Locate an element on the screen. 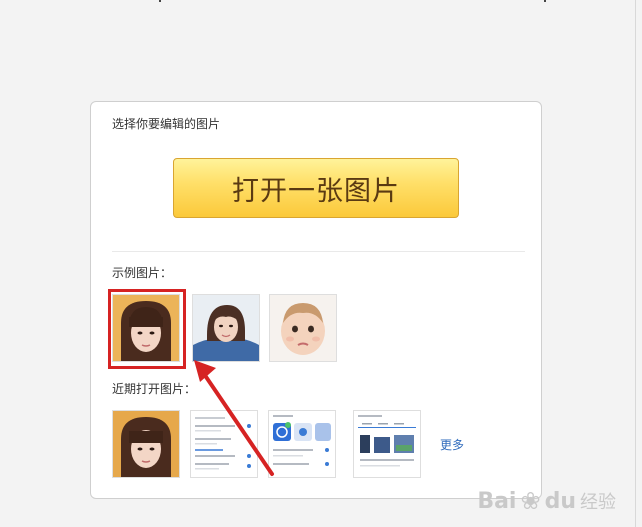 The image size is (642, 527). tablet-screenshot is located at coordinates (387, 444).